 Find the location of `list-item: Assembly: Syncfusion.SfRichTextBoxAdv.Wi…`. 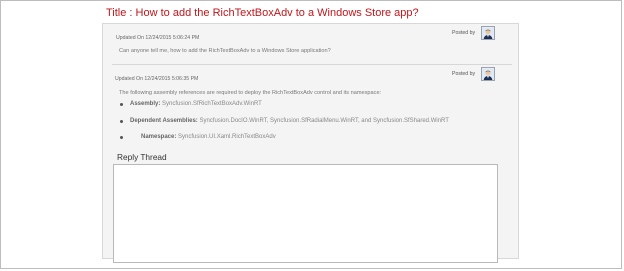

list-item: Assembly: Syncfusion.SfRichTextBoxAdv.Wi… is located at coordinates (191, 104).